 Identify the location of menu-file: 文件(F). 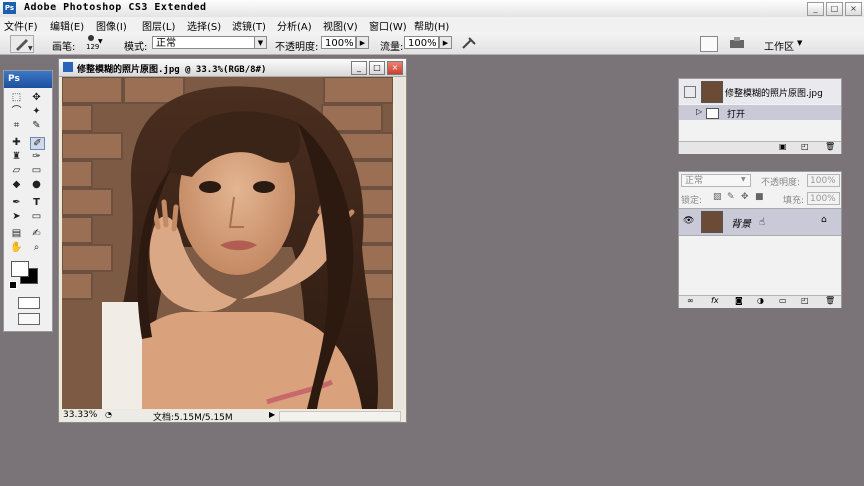
(21, 25).